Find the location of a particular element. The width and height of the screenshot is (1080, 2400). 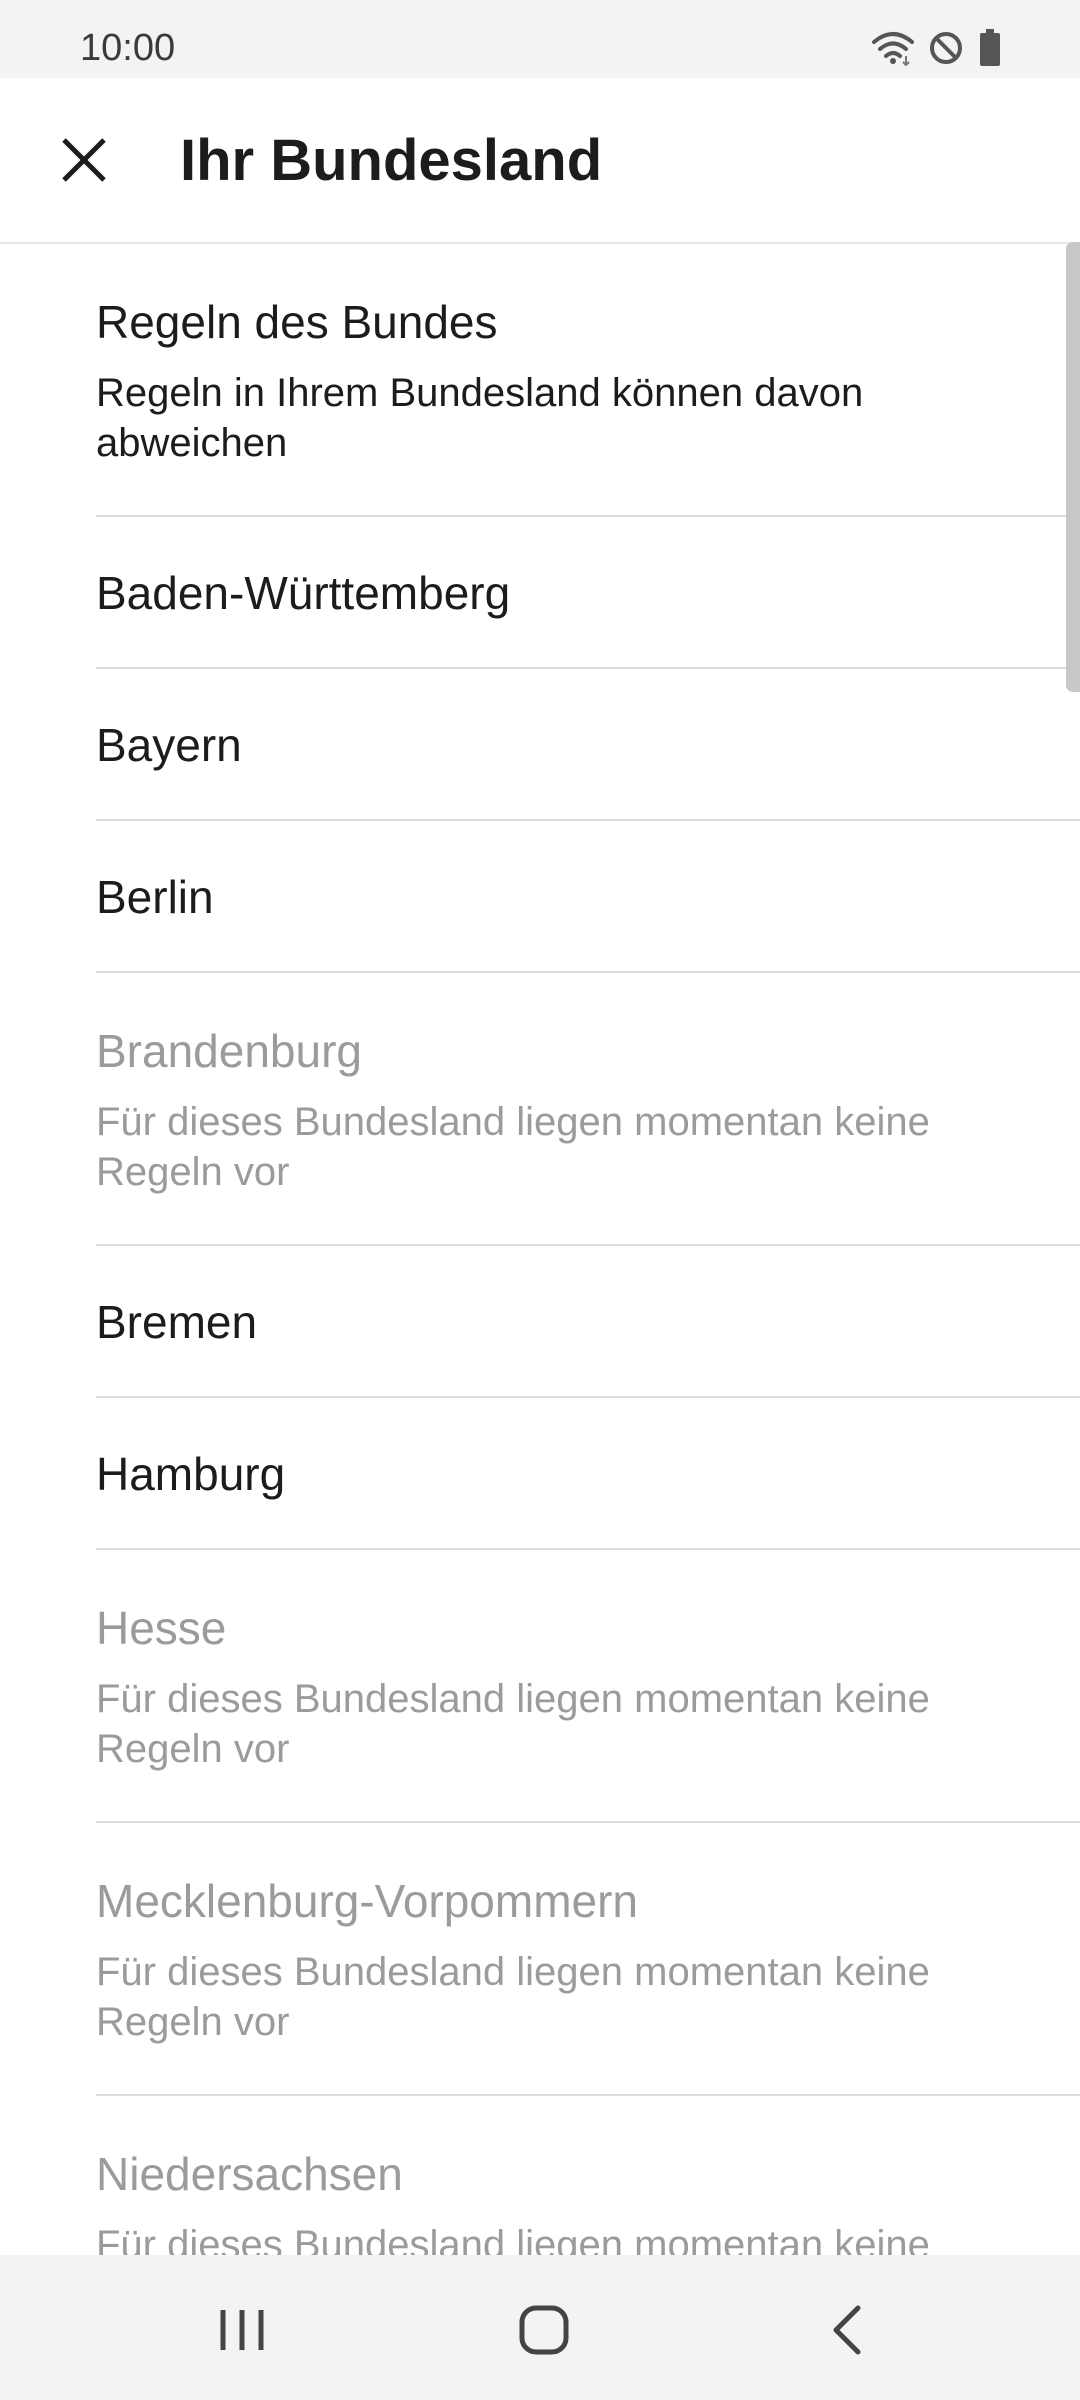

recent-apps-button is located at coordinates (242, 2330).